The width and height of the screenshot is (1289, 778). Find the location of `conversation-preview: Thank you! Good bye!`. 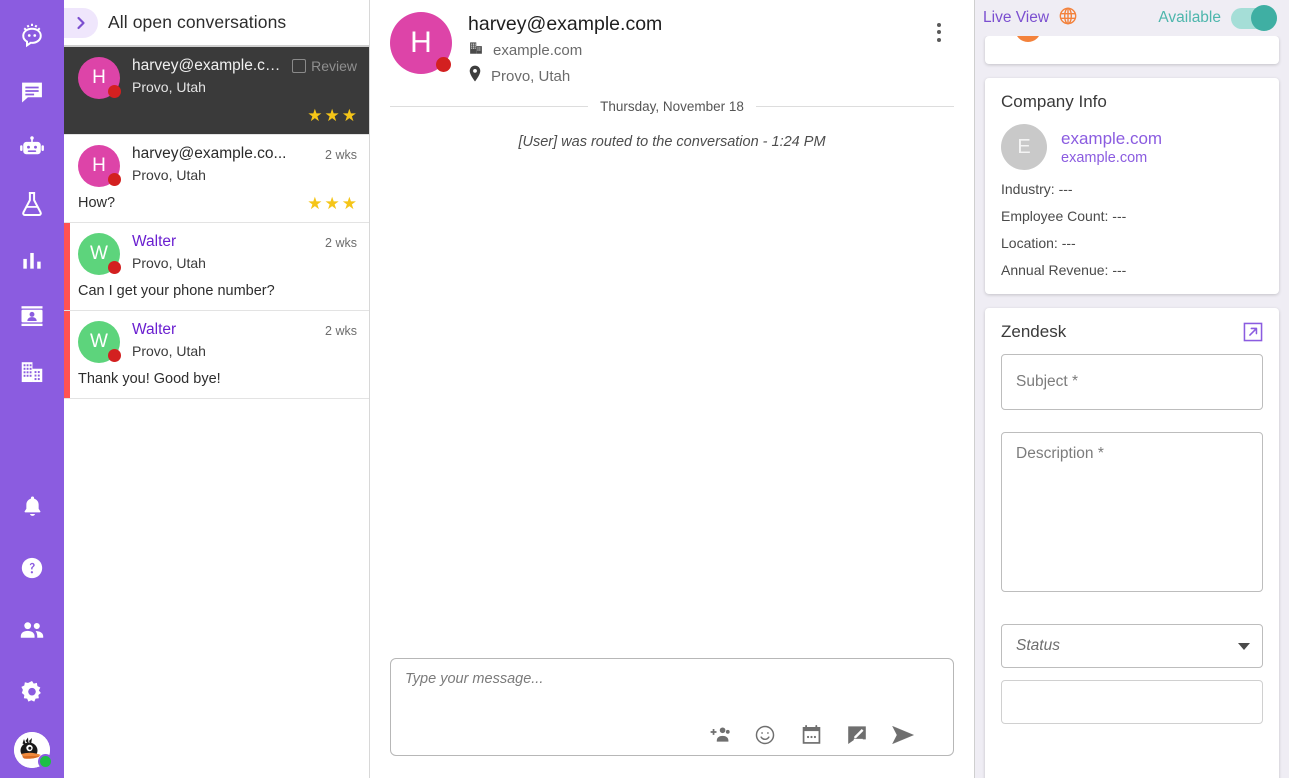

conversation-preview: Thank you! Good bye! is located at coordinates (149, 379).